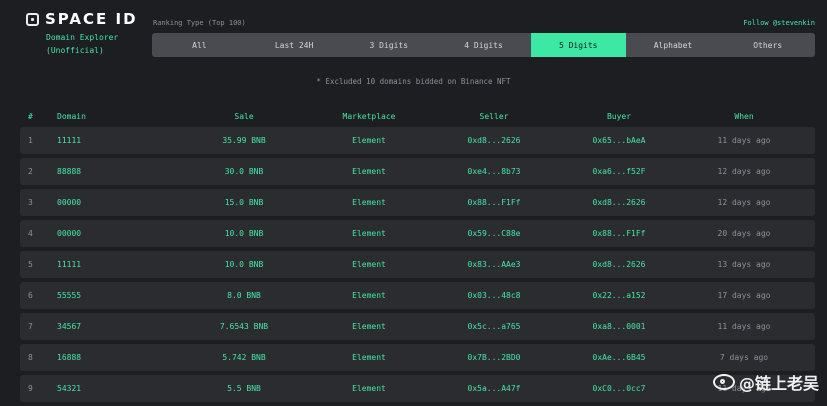 The image size is (827, 406). What do you see at coordinates (30, 233) in the screenshot?
I see `row-number: 4` at bounding box center [30, 233].